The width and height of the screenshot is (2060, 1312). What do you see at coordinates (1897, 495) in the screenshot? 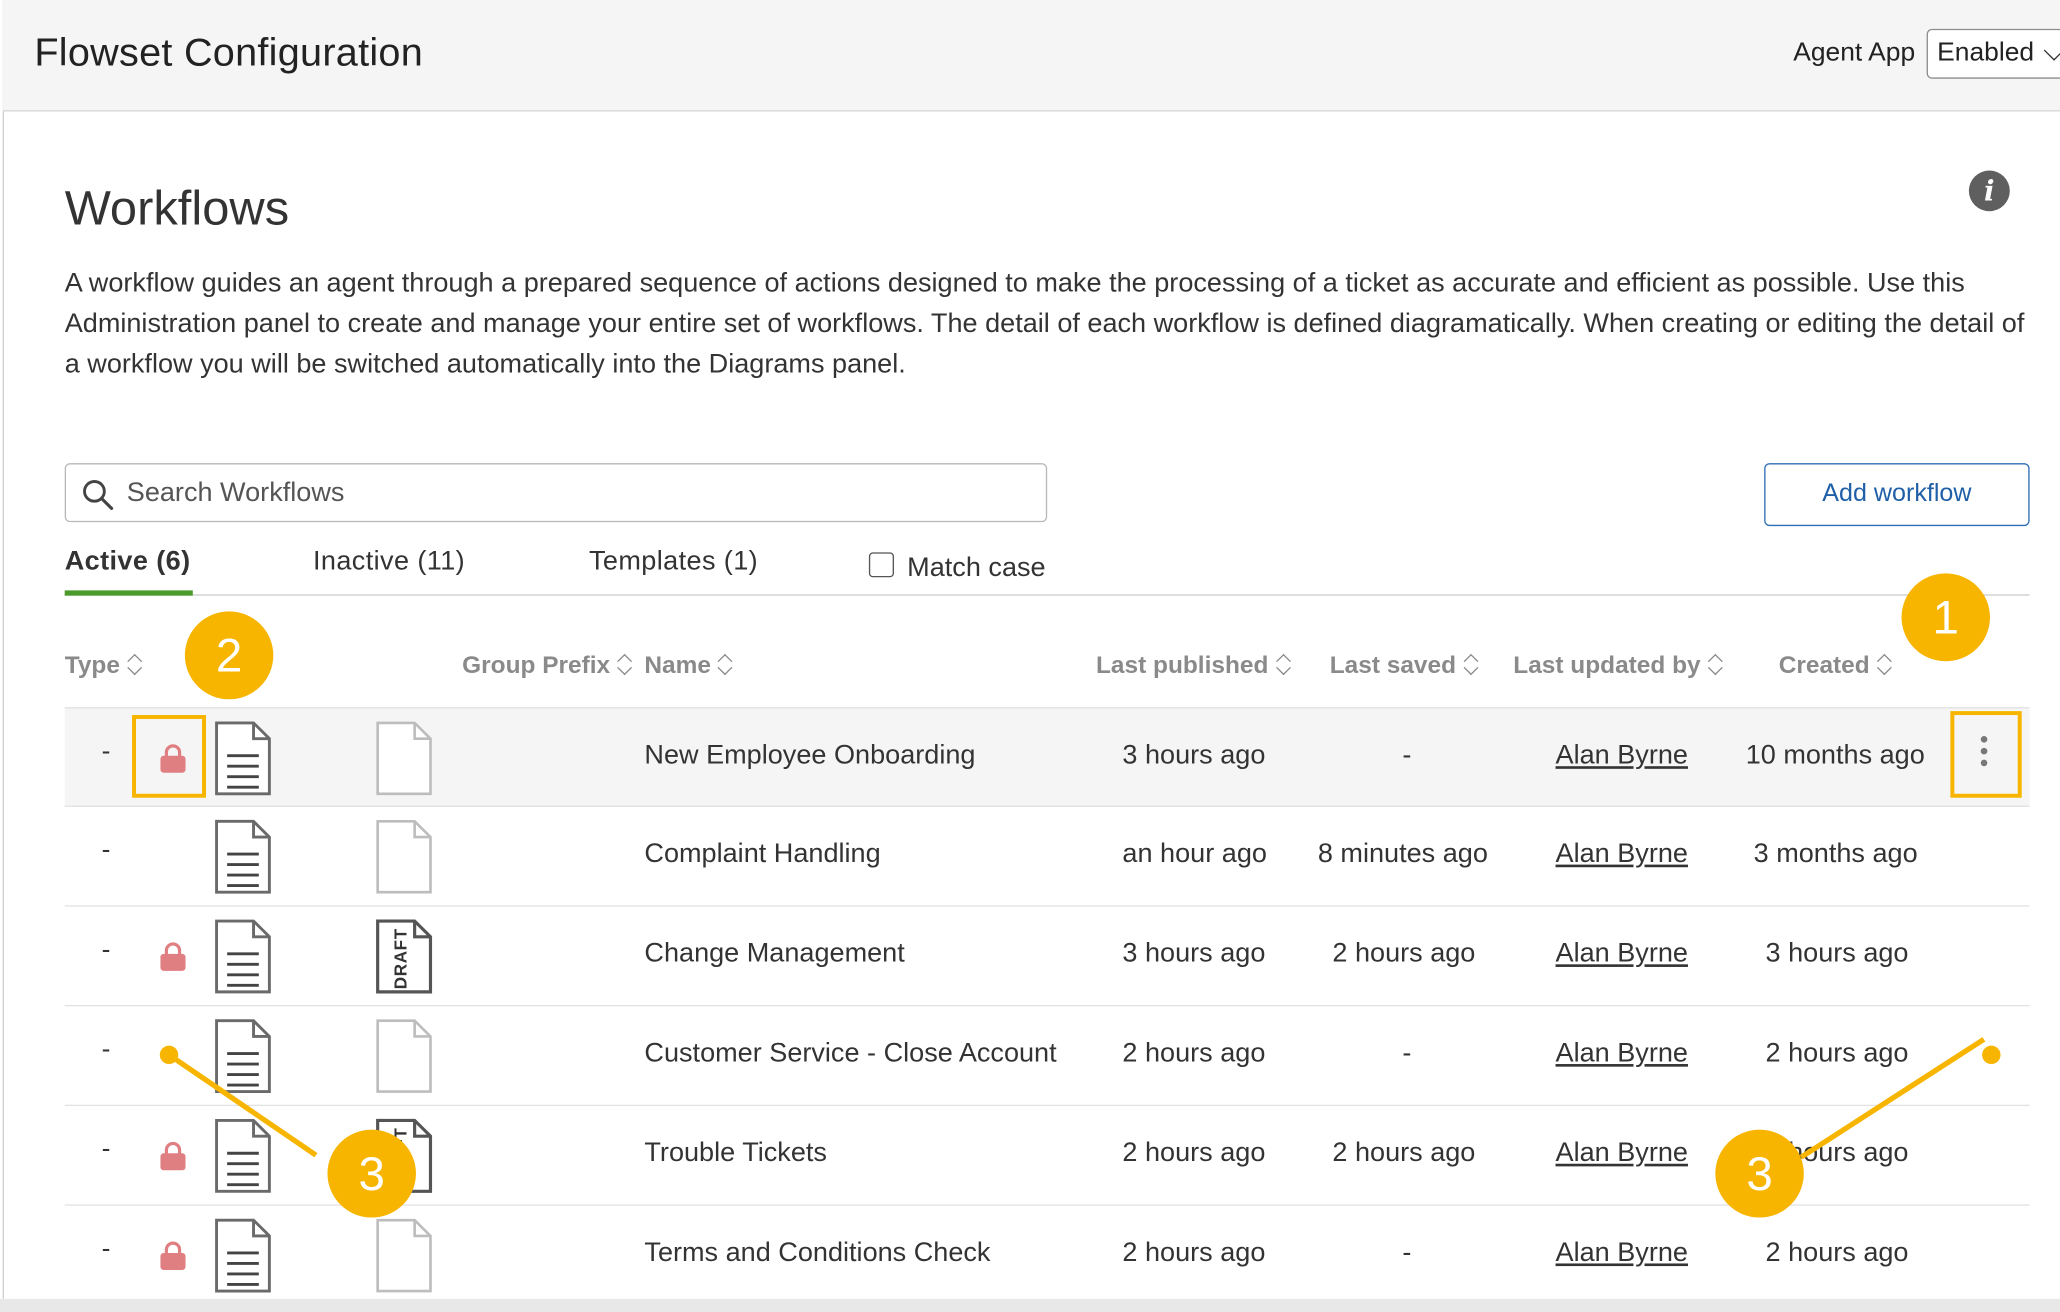
I see `add-workflow-button: Add workflow` at bounding box center [1897, 495].